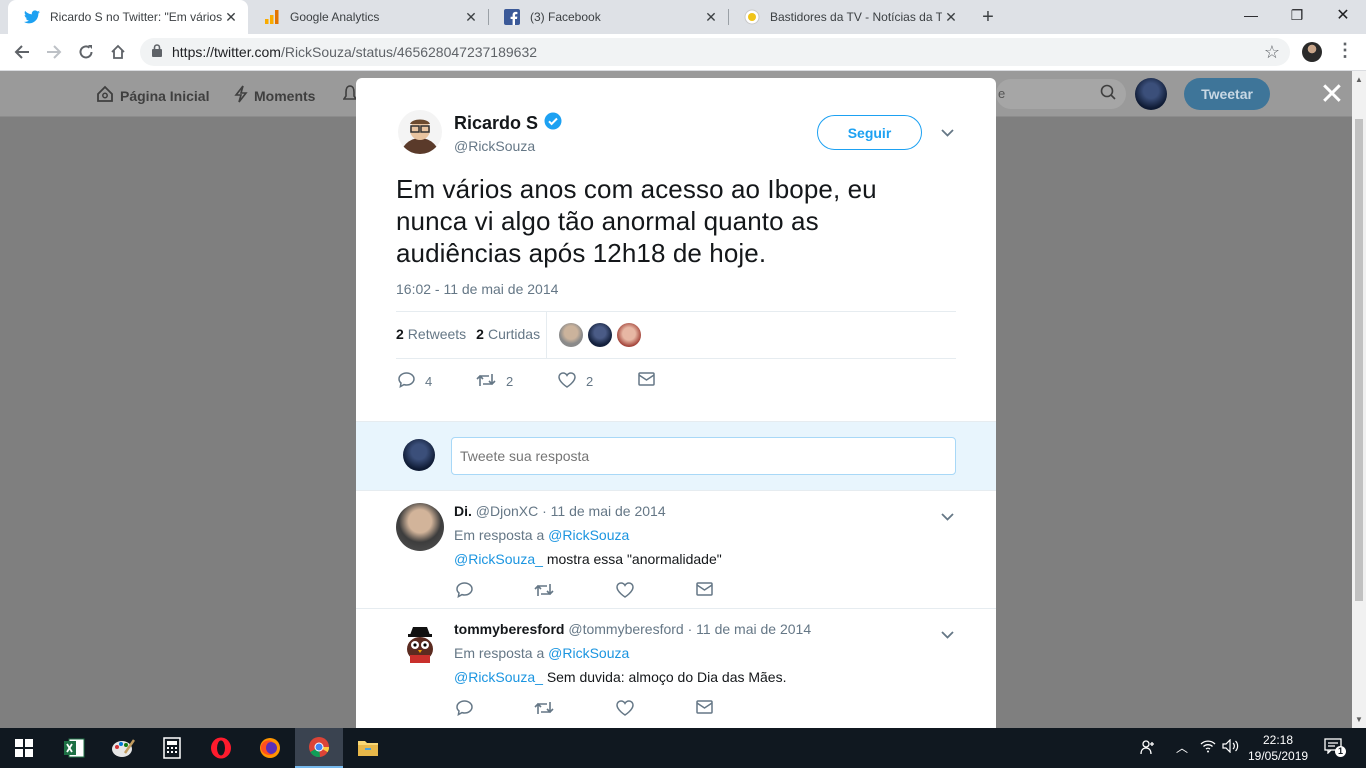  What do you see at coordinates (74, 748) in the screenshot?
I see `excel-icon` at bounding box center [74, 748].